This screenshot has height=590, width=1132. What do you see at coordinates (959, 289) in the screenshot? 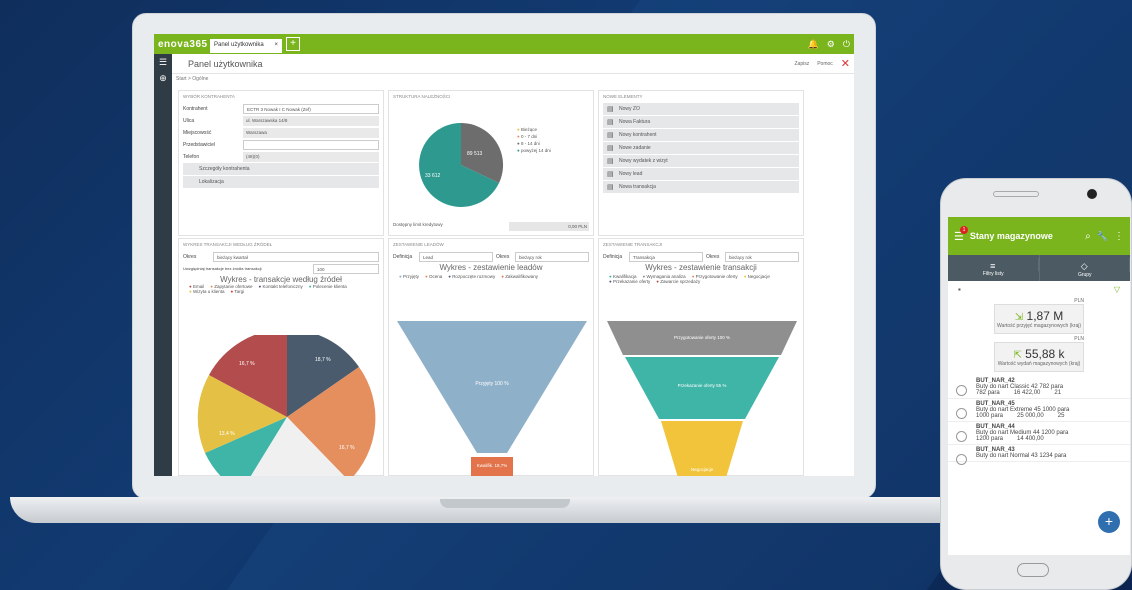
I see `list-icon: ▪` at bounding box center [959, 289].